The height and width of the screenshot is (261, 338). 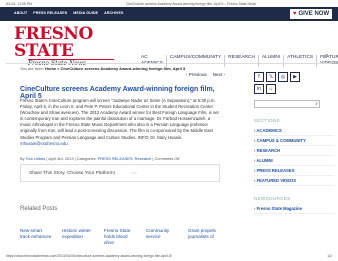 I want to click on share-icon: ⋯, so click(x=134, y=173).